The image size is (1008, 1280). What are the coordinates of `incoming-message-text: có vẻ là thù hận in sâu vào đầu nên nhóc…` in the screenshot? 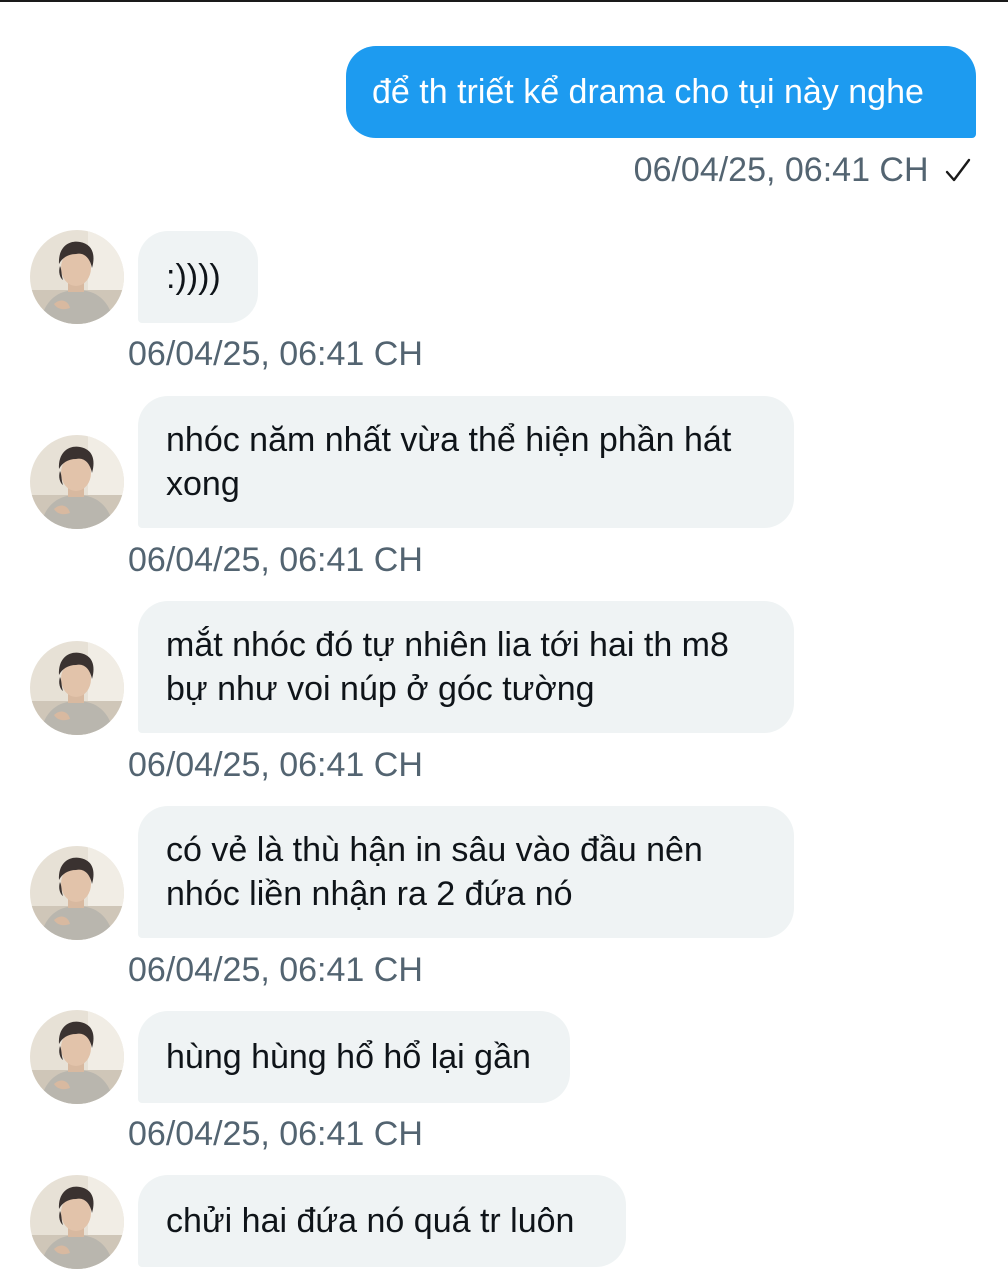 It's located at (434, 872).